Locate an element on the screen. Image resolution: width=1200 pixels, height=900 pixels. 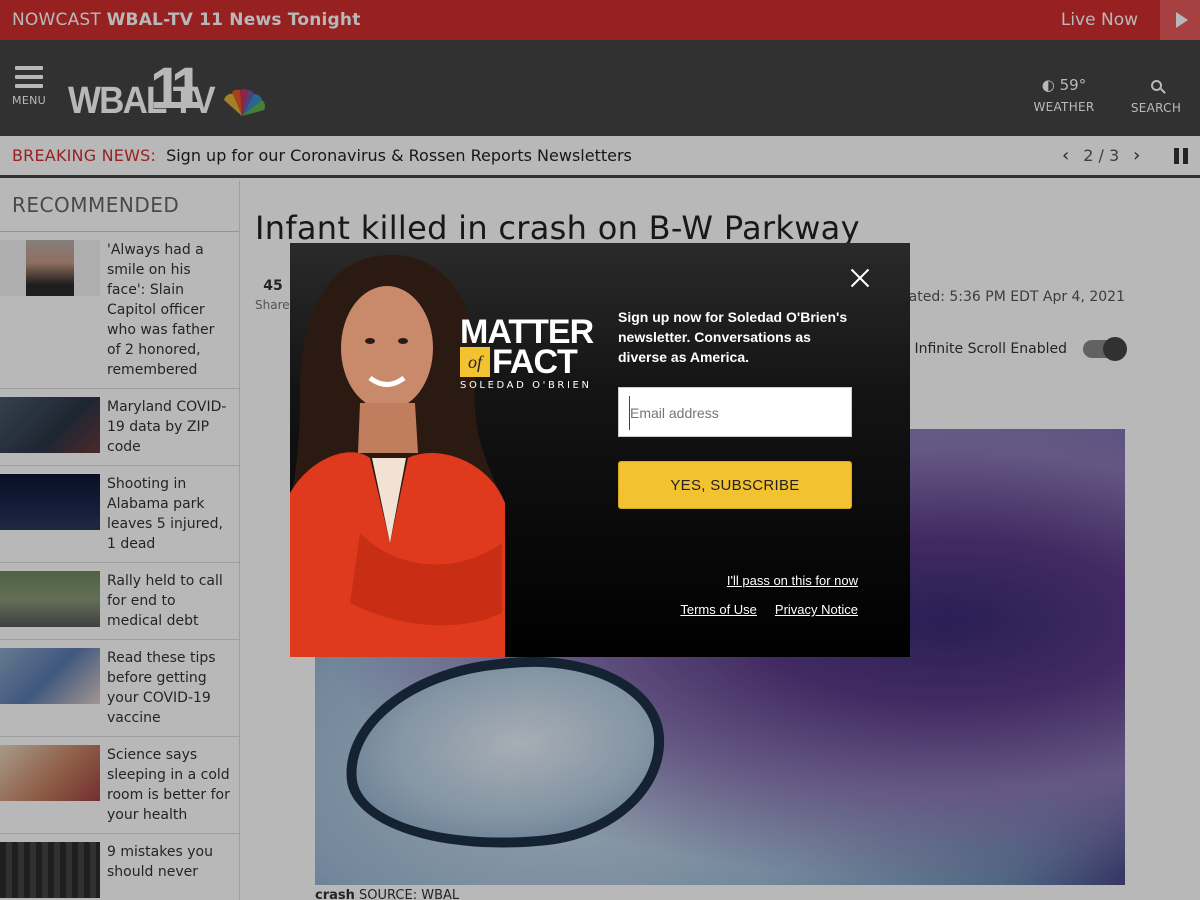
logo-of: of is located at coordinates (475, 362).